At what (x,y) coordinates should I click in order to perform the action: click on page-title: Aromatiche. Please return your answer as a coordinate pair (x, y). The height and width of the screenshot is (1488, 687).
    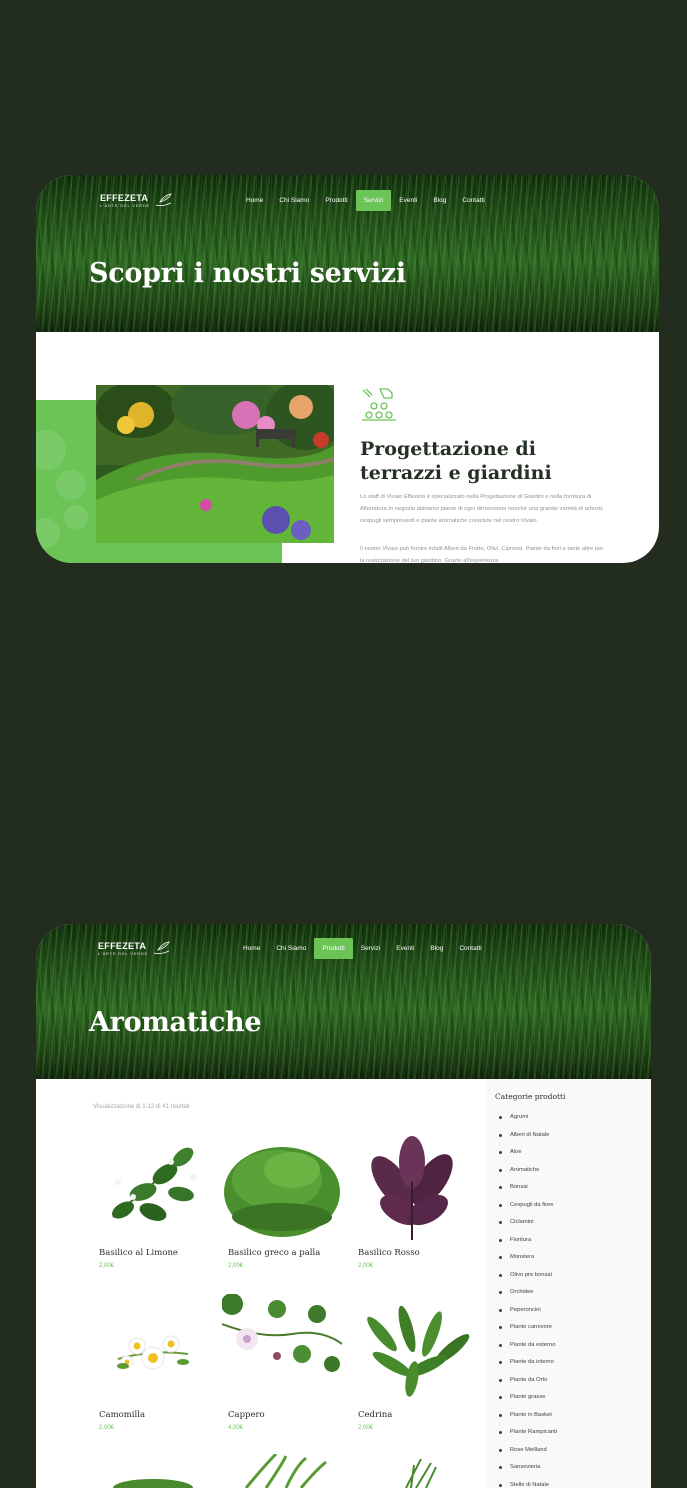
    Looking at the image, I should click on (175, 1022).